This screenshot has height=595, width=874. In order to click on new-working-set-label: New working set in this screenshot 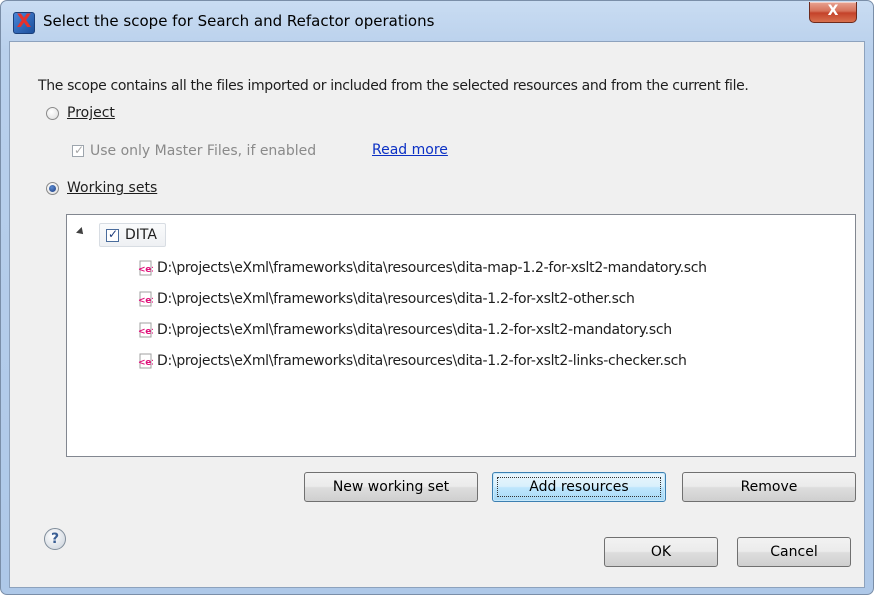, I will do `click(391, 487)`.